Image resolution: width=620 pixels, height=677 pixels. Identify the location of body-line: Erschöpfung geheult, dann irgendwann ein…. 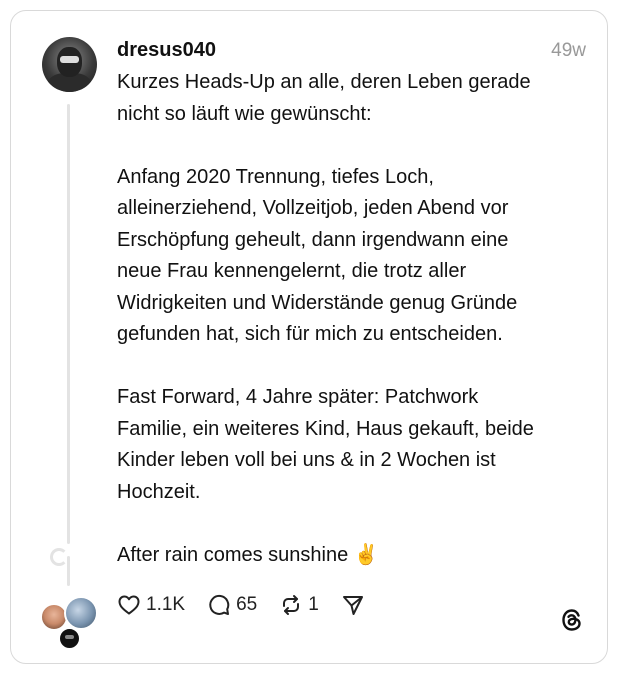
(313, 239).